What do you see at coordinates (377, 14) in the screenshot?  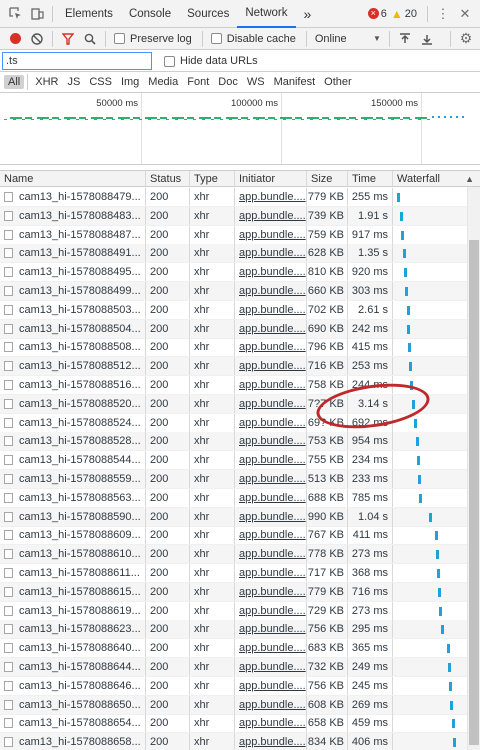 I see `error-count: × 6` at bounding box center [377, 14].